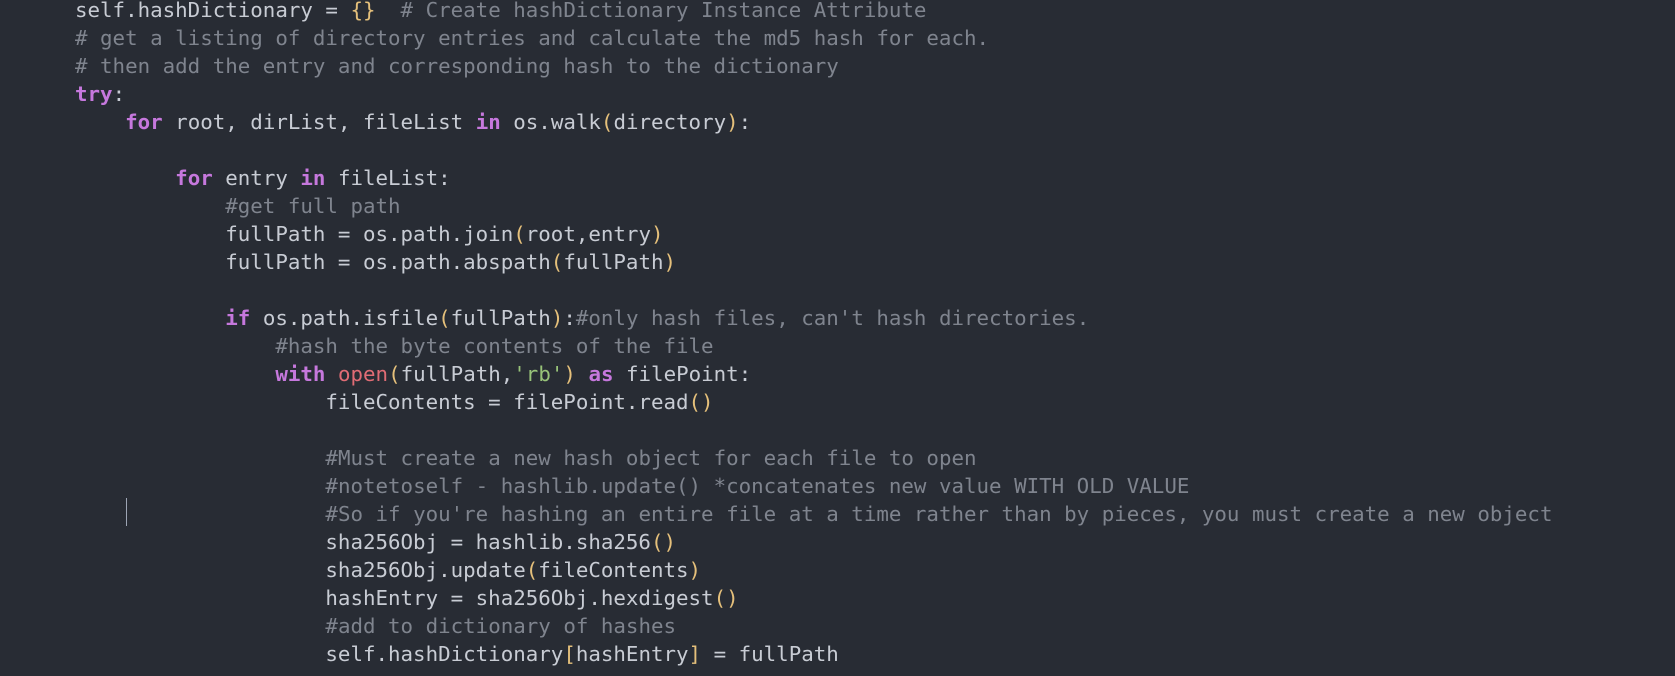 This screenshot has height=676, width=1675. I want to click on bracket-token: {}, so click(363, 11).